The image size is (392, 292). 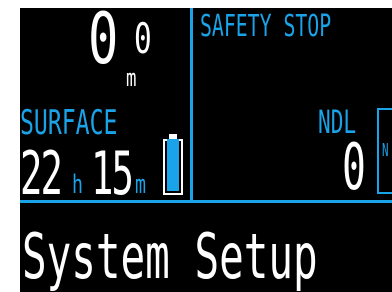 I want to click on ndl-bar-graph: N, so click(x=384, y=151).